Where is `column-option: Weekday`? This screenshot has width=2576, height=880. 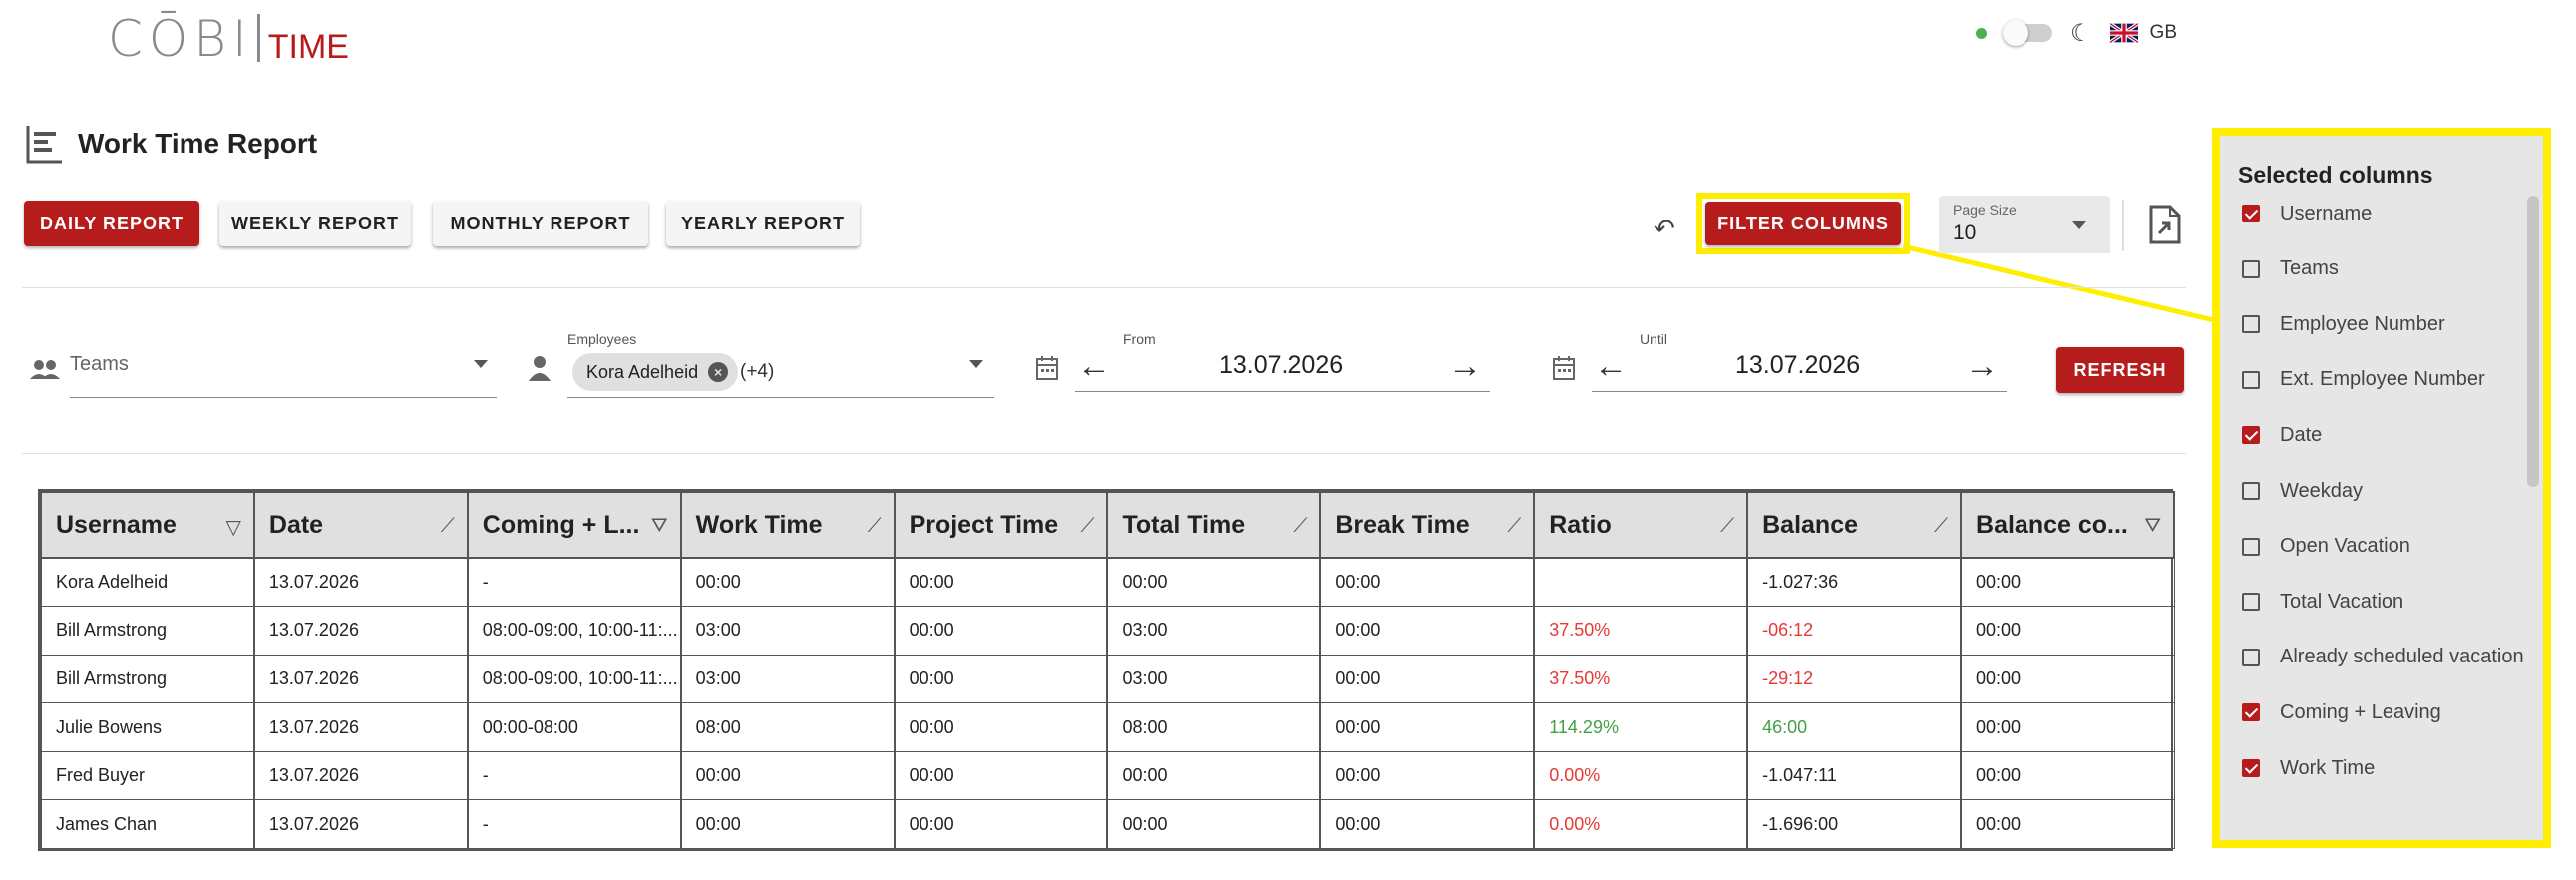 column-option: Weekday is located at coordinates (2302, 491).